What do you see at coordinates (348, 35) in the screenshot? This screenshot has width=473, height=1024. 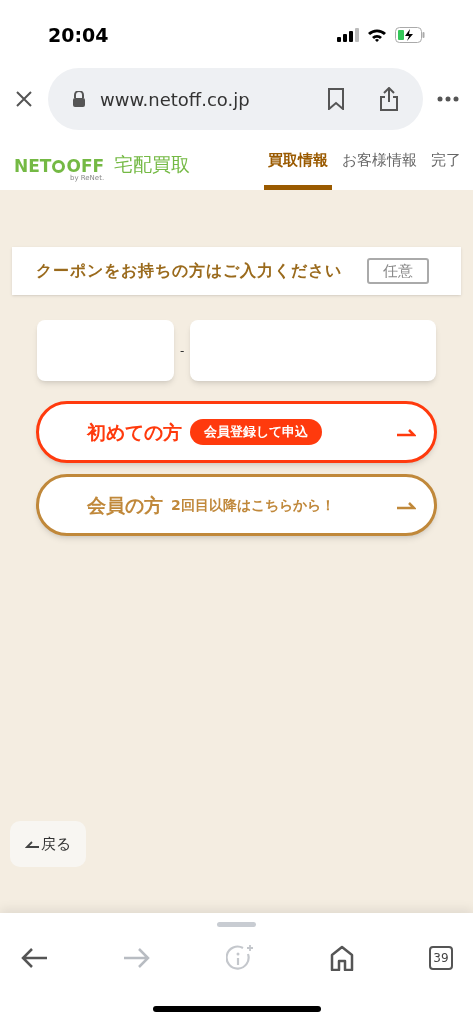 I see `signal-icon` at bounding box center [348, 35].